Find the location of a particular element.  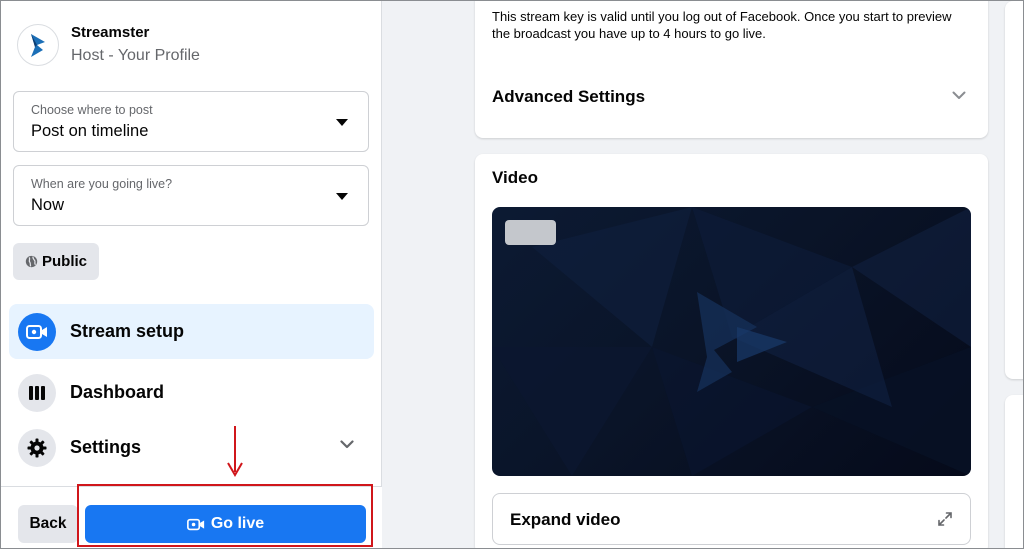

go-live-time-value: Now is located at coordinates (48, 205).